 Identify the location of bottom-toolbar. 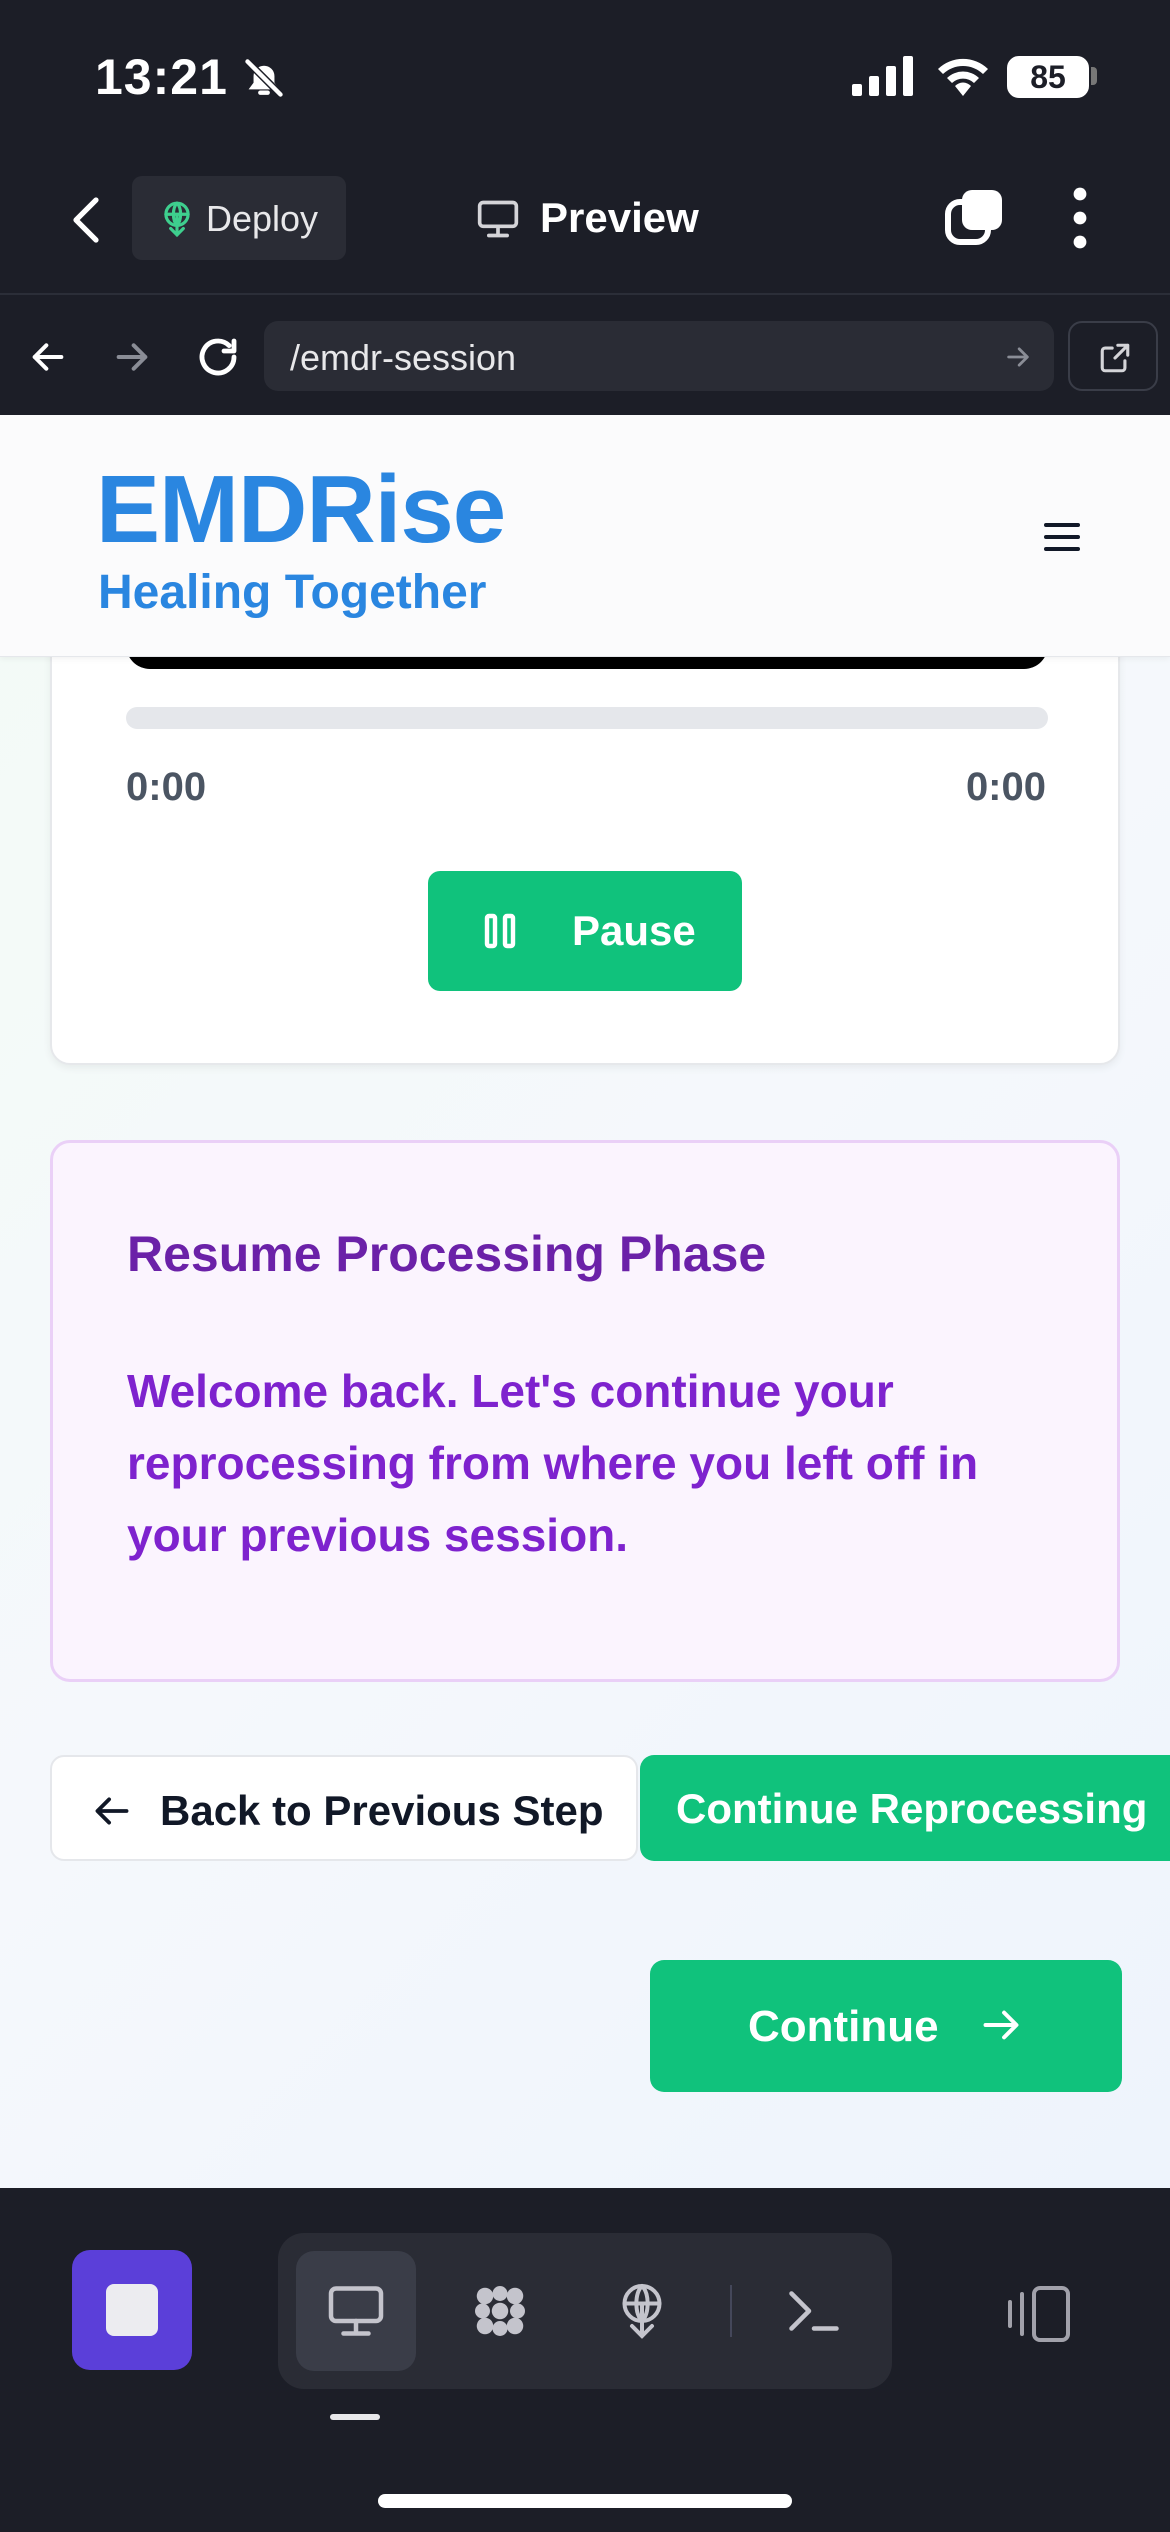
(585, 2360).